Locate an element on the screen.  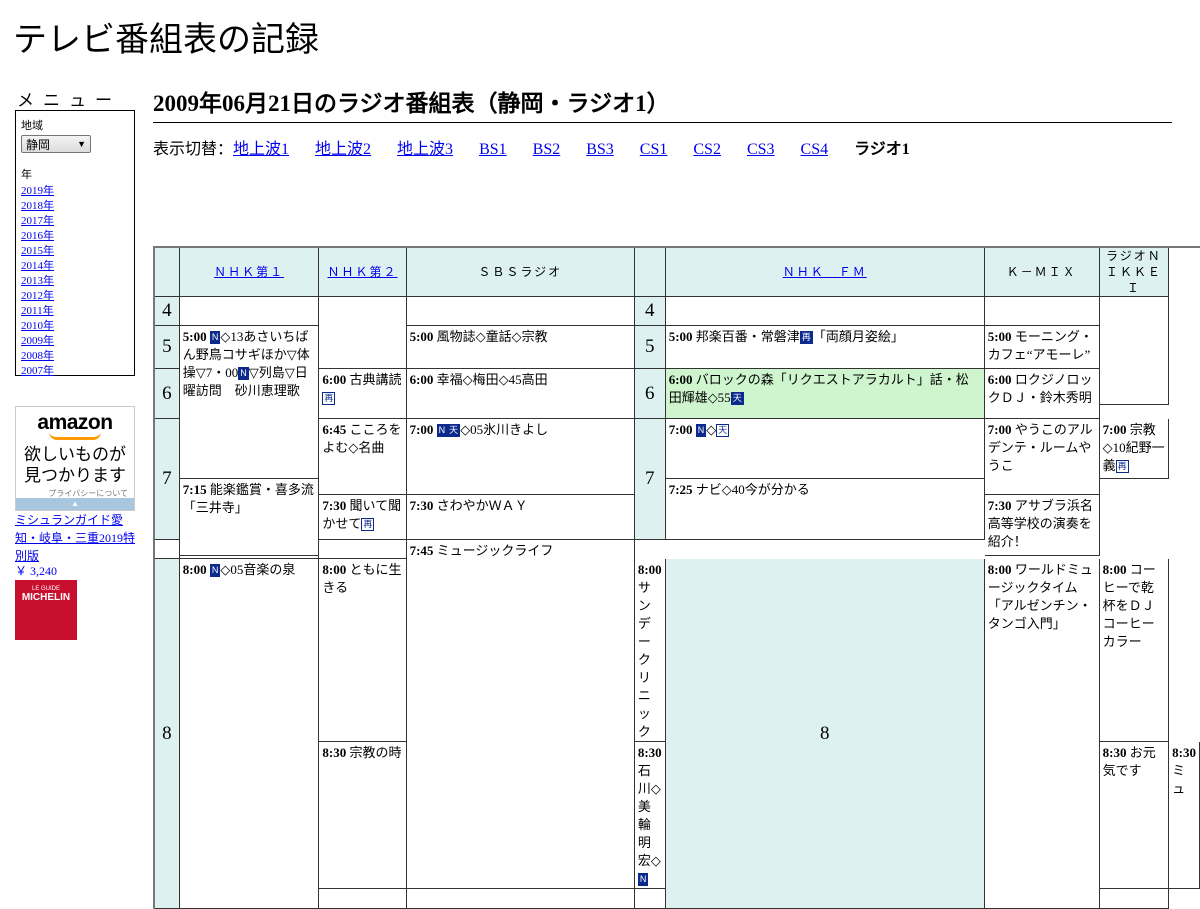
program-cell: 7:00 宗教◇10紀野一義再 is located at coordinates (1134, 449).